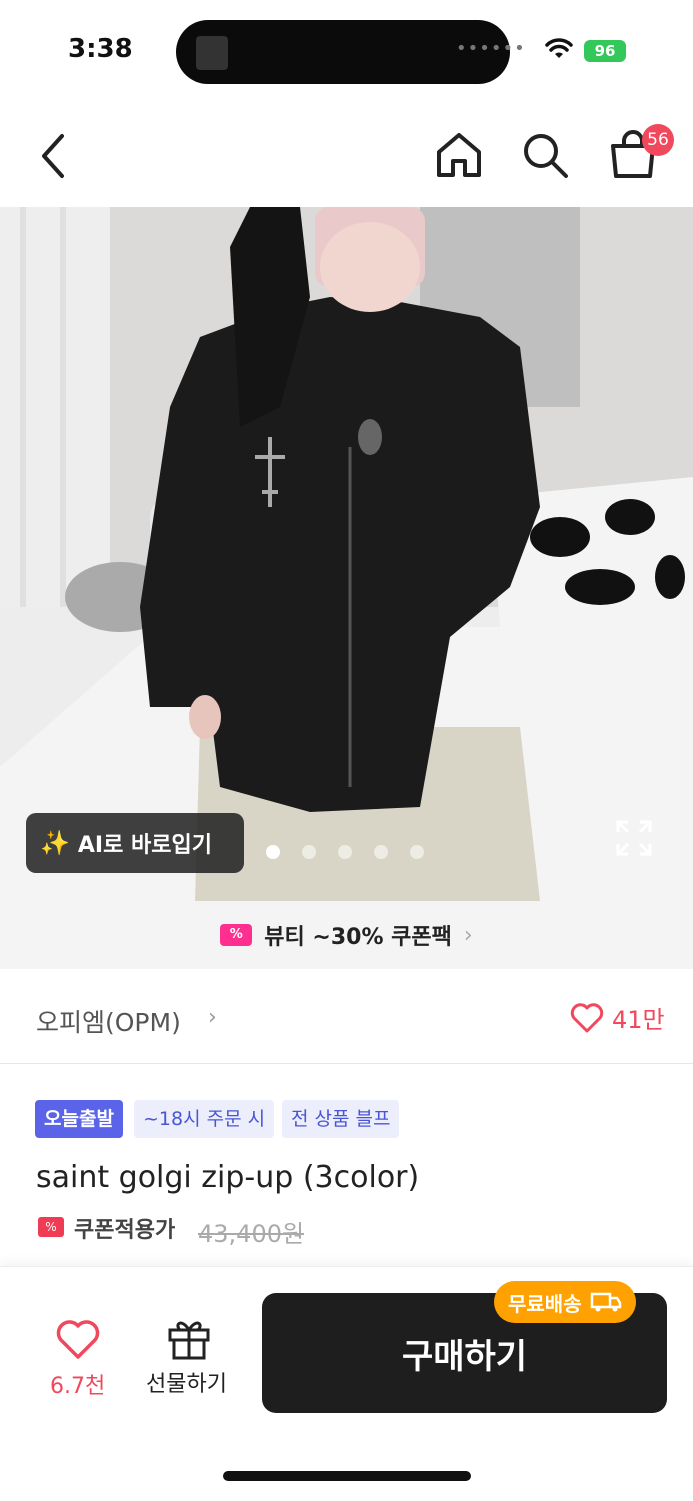 The height and width of the screenshot is (1501, 693). What do you see at coordinates (545, 155) in the screenshot?
I see `search-icon` at bounding box center [545, 155].